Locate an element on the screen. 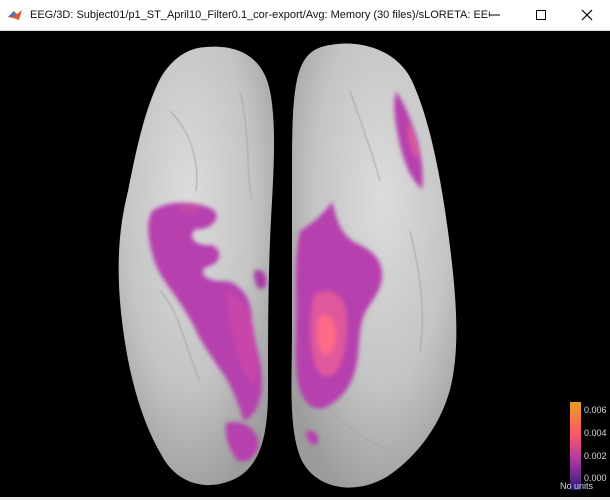 This screenshot has width=610, height=500. maximize-icon is located at coordinates (541, 15).